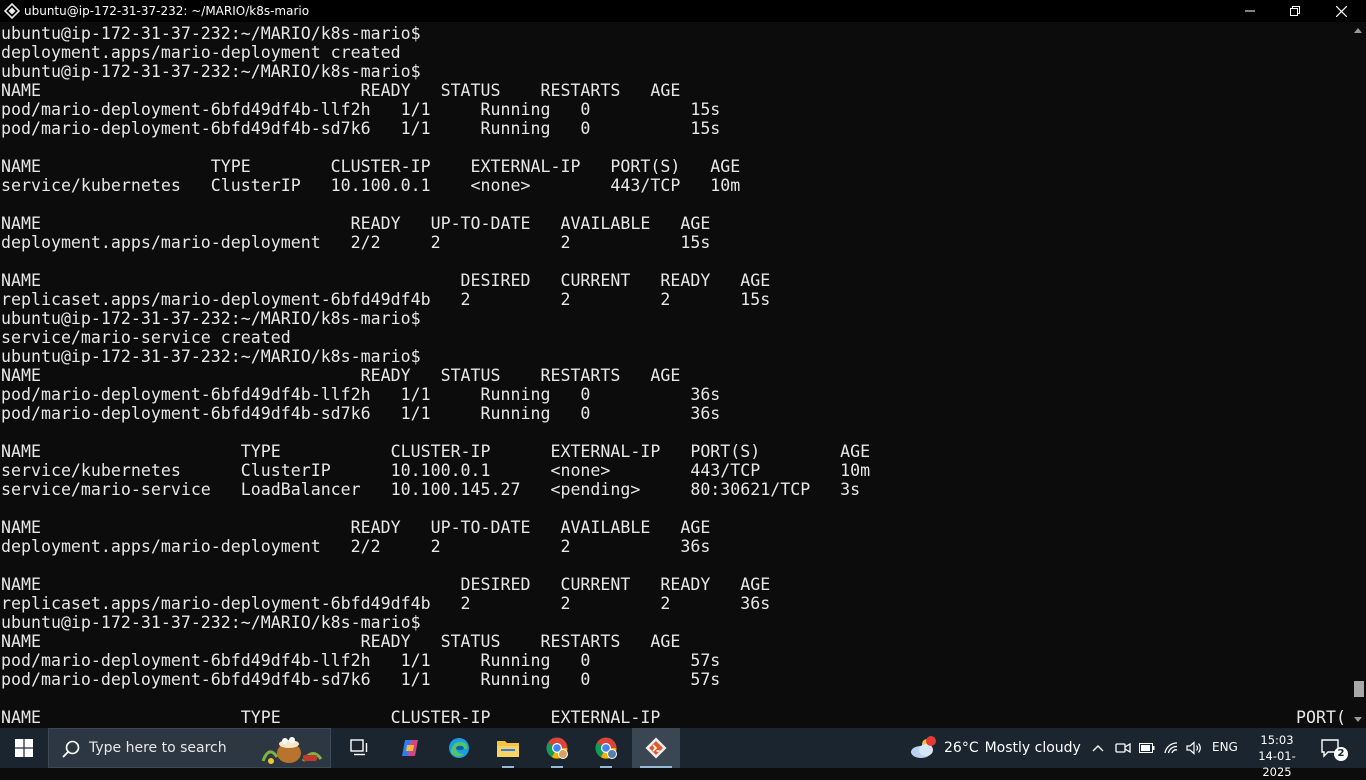 The height and width of the screenshot is (780, 1366). What do you see at coordinates (1032, 748) in the screenshot?
I see `weather-condition: Mostly cloudy` at bounding box center [1032, 748].